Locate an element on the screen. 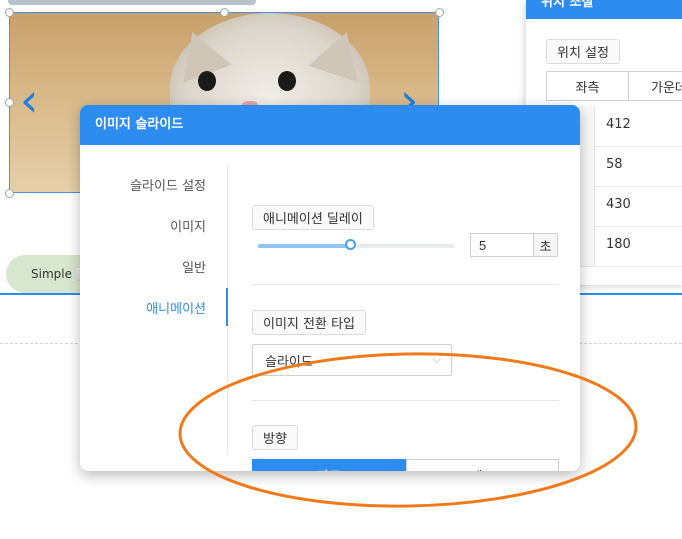 The width and height of the screenshot is (682, 539). delay-number-field: 초 is located at coordinates (514, 245).